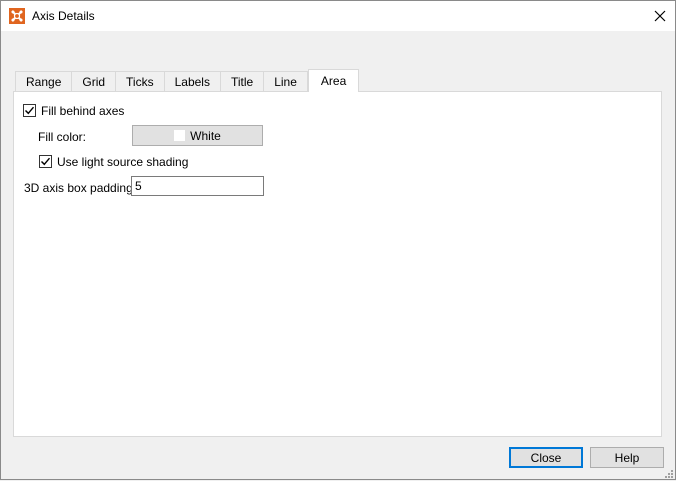 The image size is (676, 481). I want to click on padding-input, so click(197, 186).